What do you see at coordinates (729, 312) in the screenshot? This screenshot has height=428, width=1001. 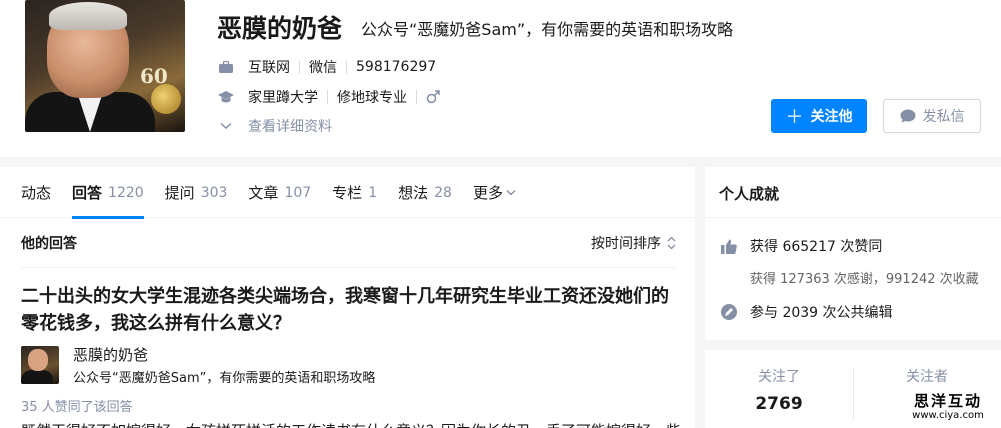 I see `pencil-icon` at bounding box center [729, 312].